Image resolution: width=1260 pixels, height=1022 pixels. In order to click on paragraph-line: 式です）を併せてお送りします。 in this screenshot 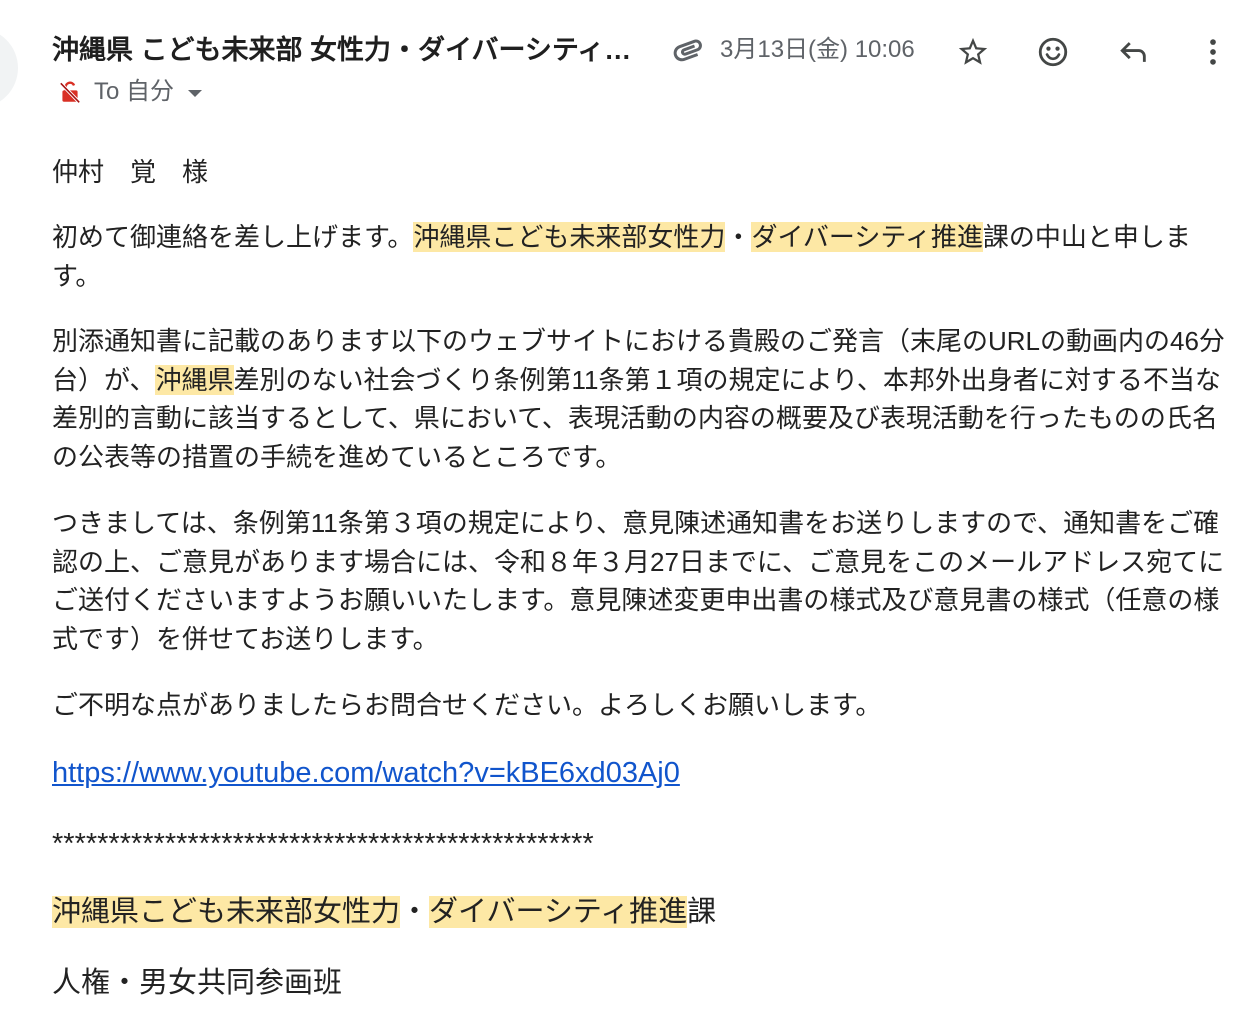, I will do `click(638, 639)`.